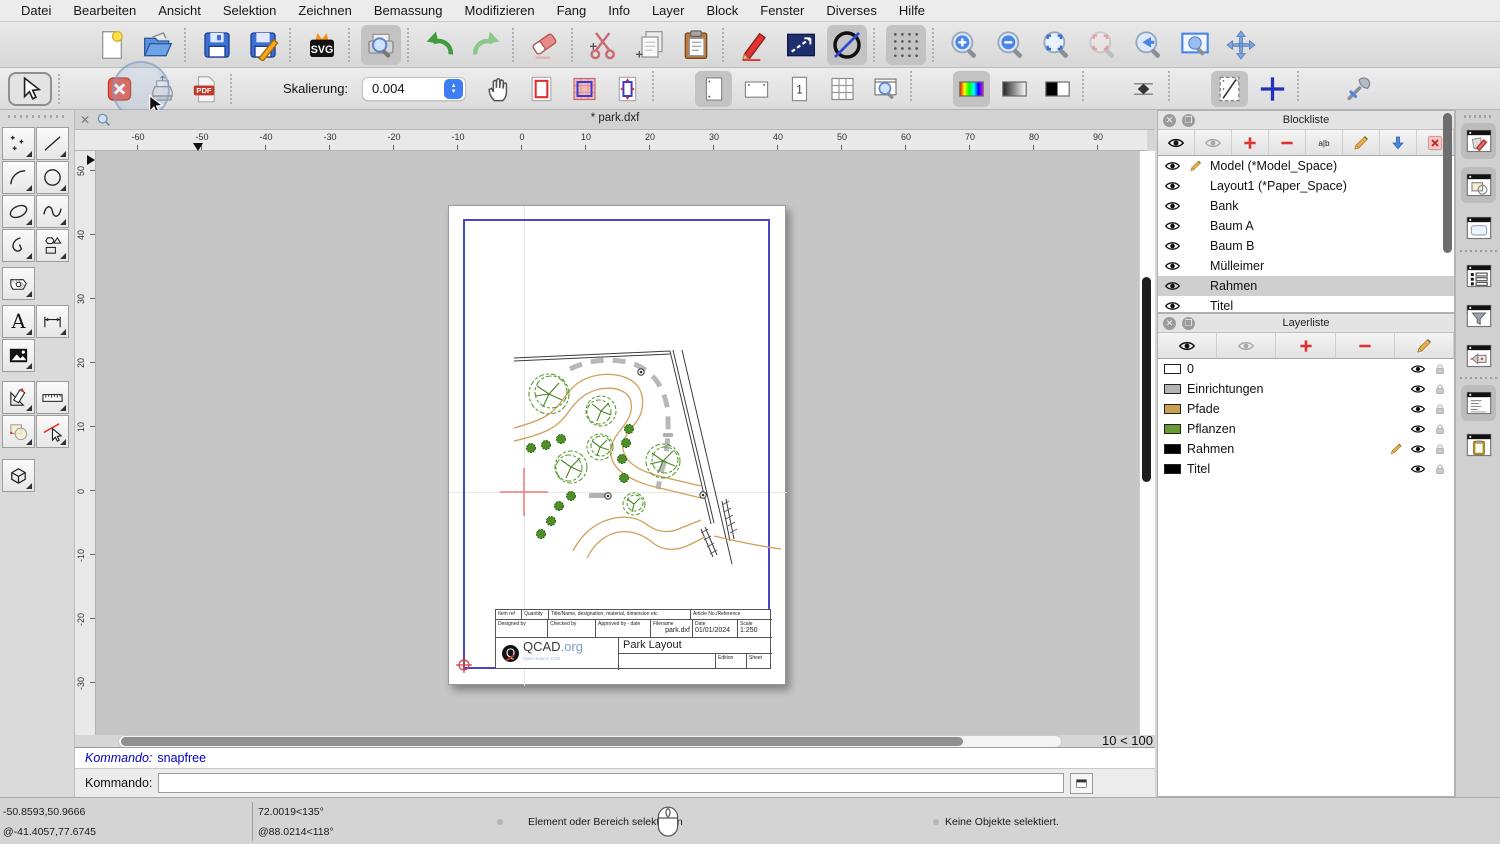 This screenshot has width=1500, height=844. Describe the element at coordinates (52, 211) in the screenshot. I see `spline-tools-button` at that location.